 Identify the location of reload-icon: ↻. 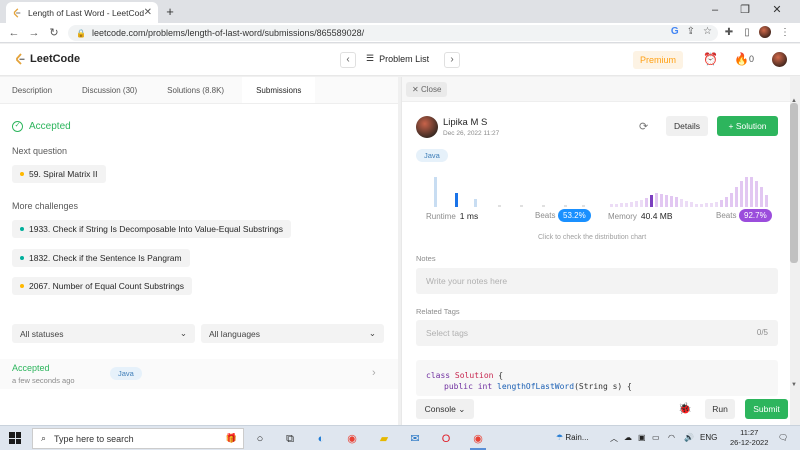
(54, 33).